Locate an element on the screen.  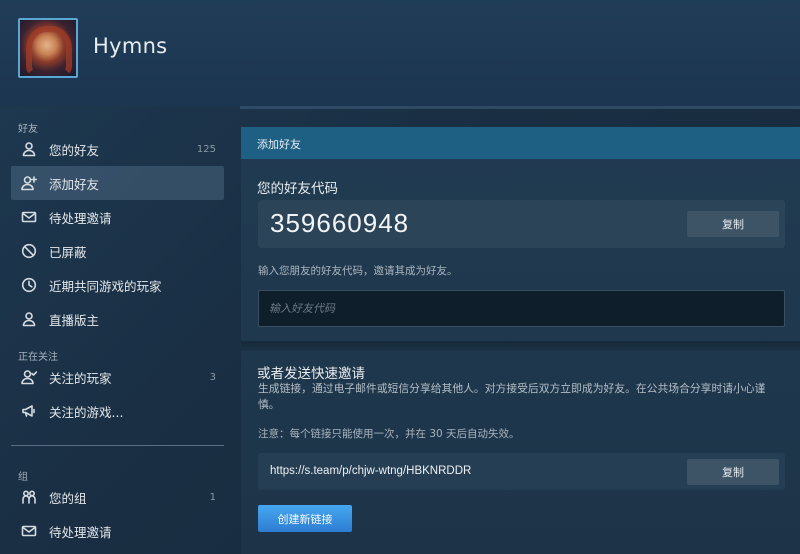
friend-code-input is located at coordinates (521, 308).